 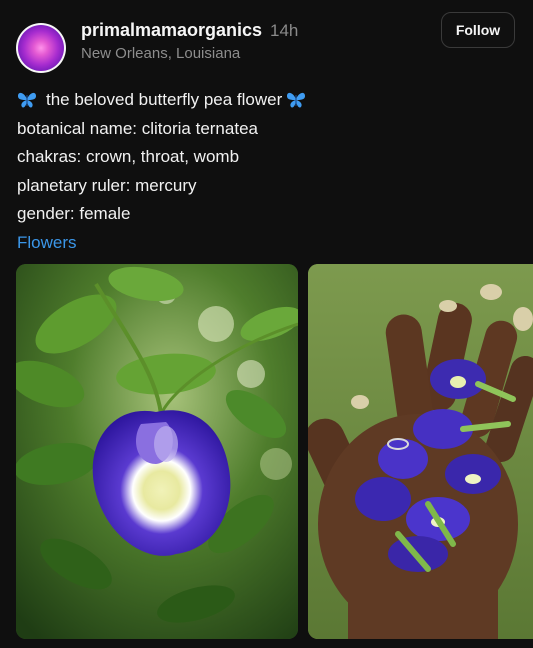 What do you see at coordinates (107, 185) in the screenshot?
I see `caption-line: planetary ruler: mercury` at bounding box center [107, 185].